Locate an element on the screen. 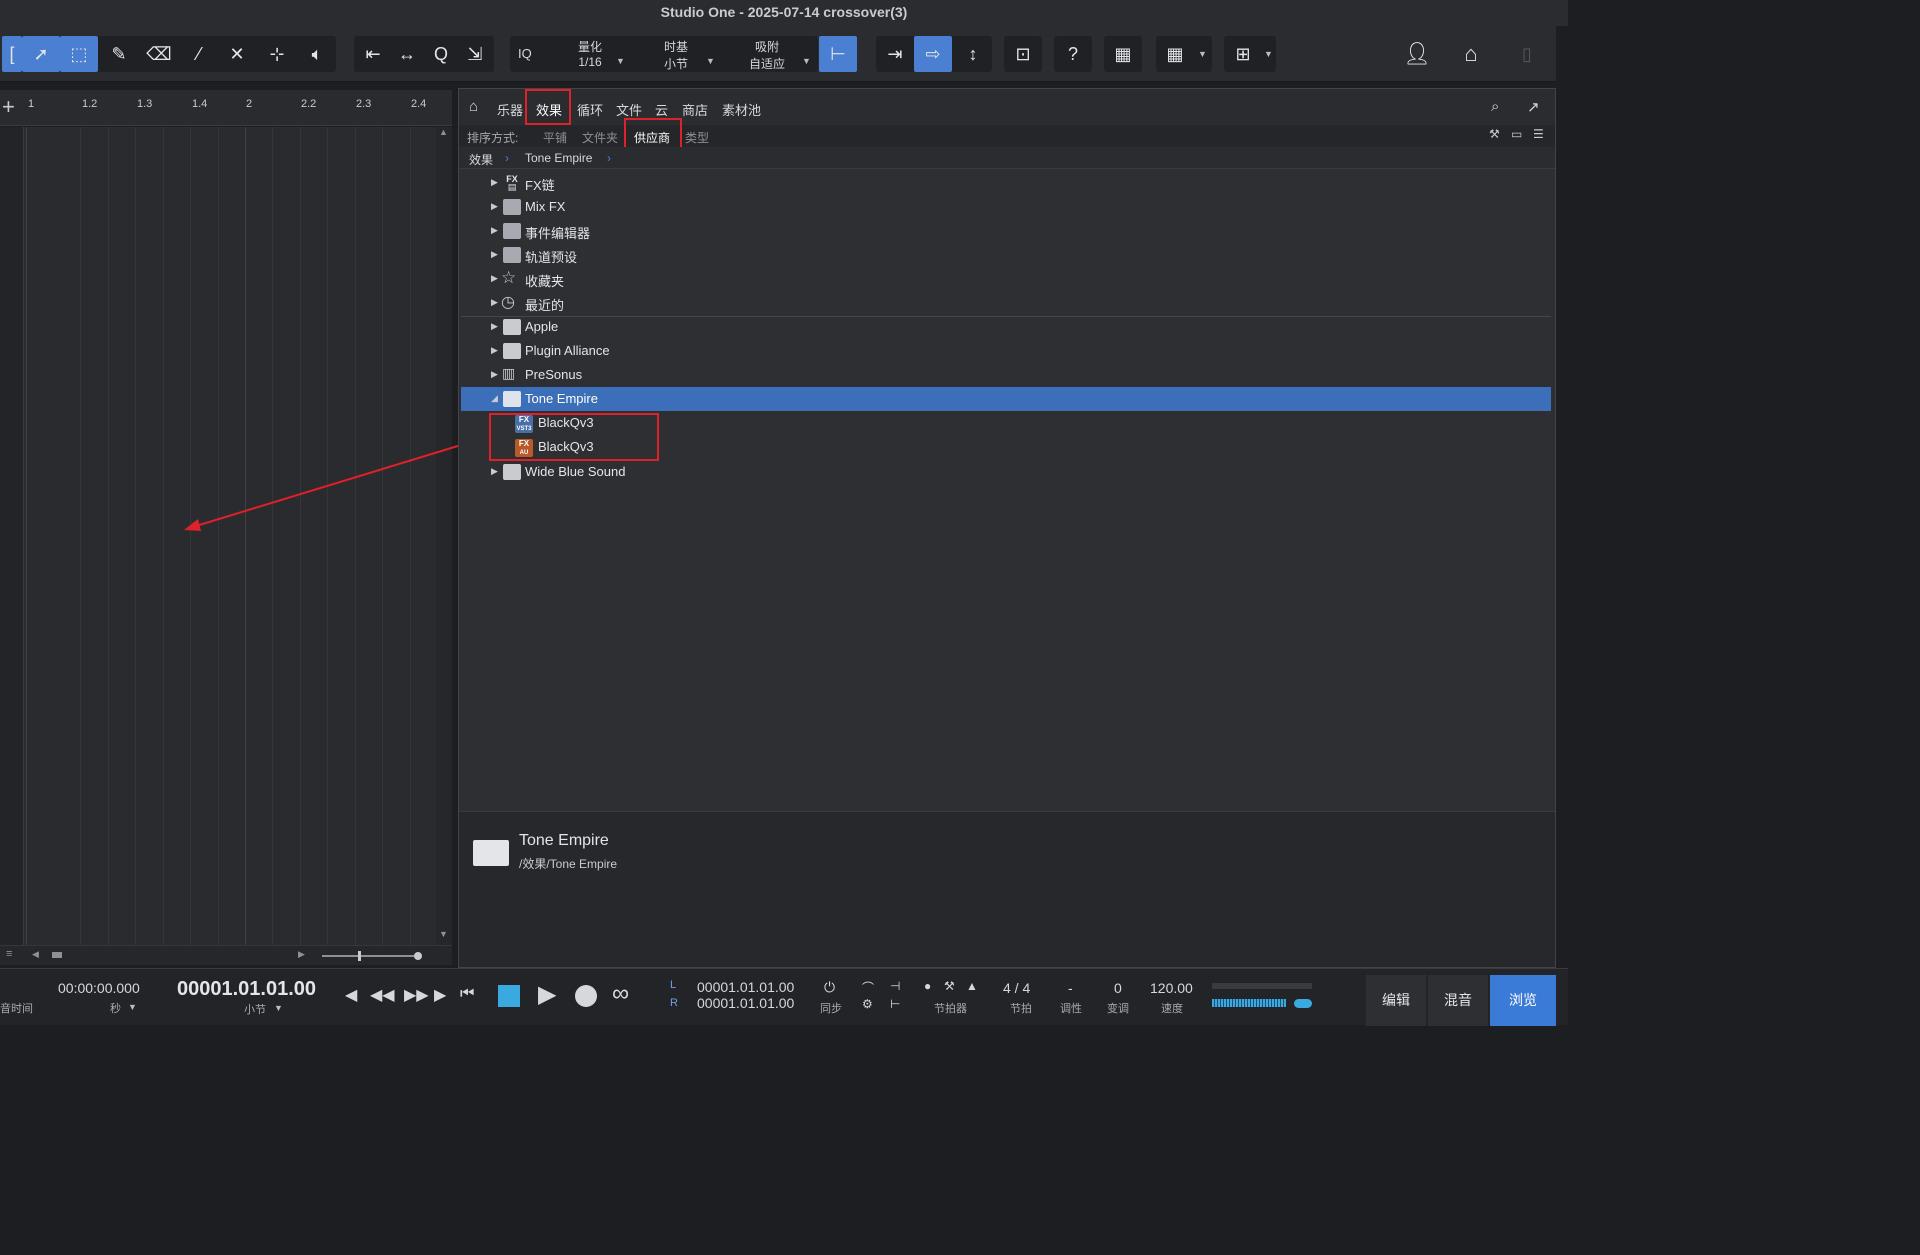 The image size is (1920, 1255). loop-start: 00001.01.01.00 is located at coordinates (745, 987).